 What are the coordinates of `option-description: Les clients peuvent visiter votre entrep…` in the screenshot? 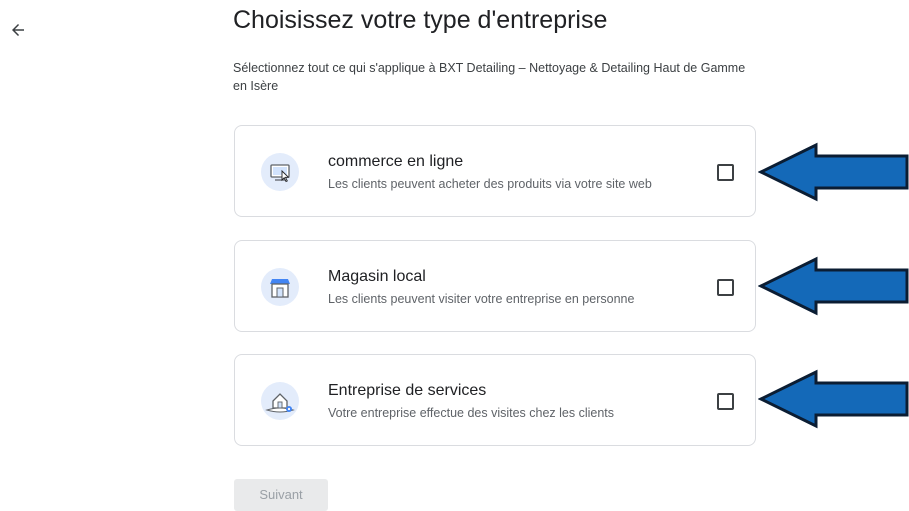 It's located at (481, 299).